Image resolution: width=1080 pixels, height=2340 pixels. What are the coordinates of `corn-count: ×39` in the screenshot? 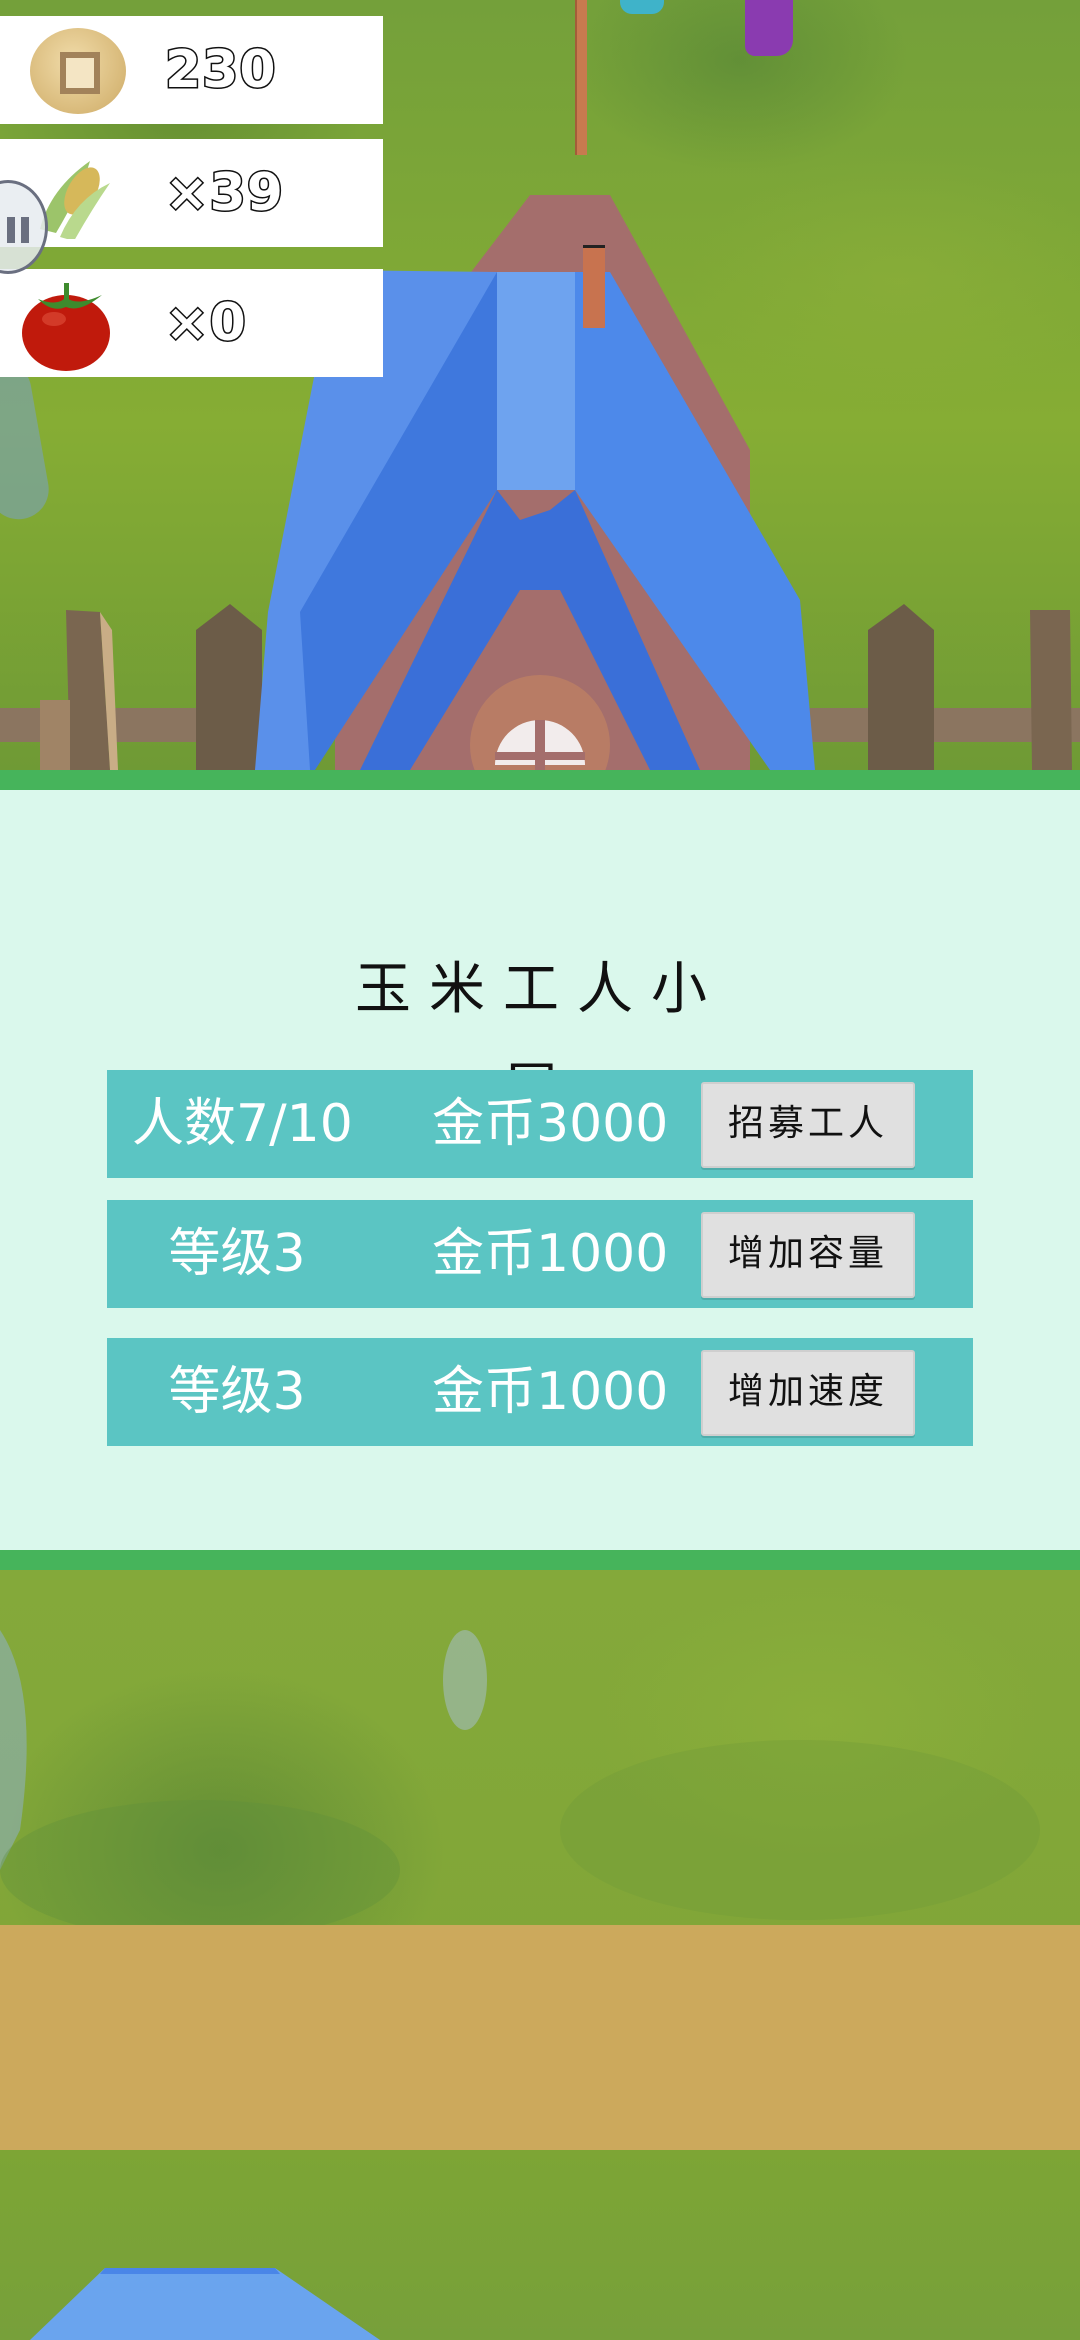 It's located at (224, 193).